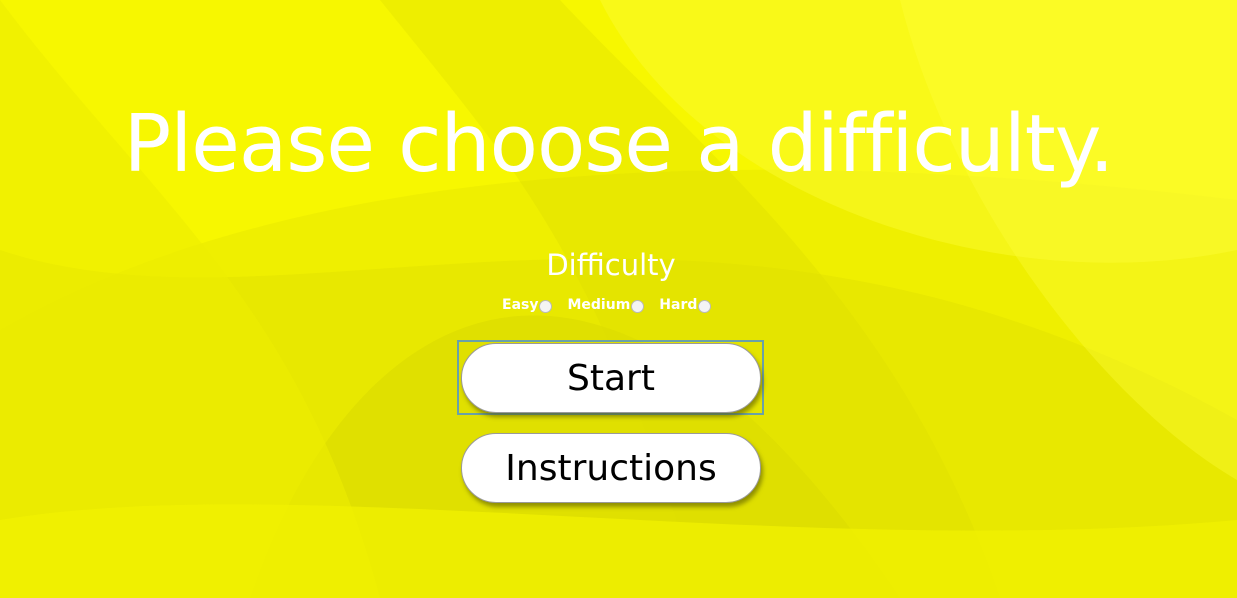 Image resolution: width=1237 pixels, height=598 pixels. I want to click on page-title: Please choose a difficulty., so click(619, 144).